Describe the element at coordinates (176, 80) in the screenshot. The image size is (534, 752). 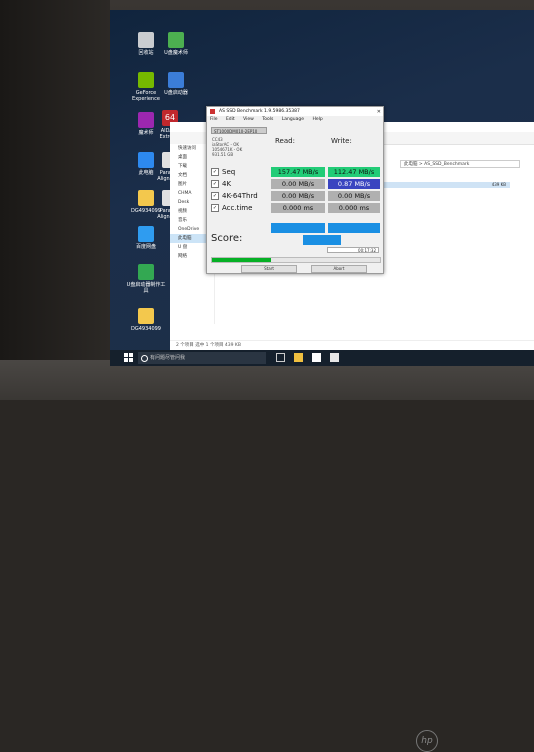
I see `usb-starter-icon` at that location.